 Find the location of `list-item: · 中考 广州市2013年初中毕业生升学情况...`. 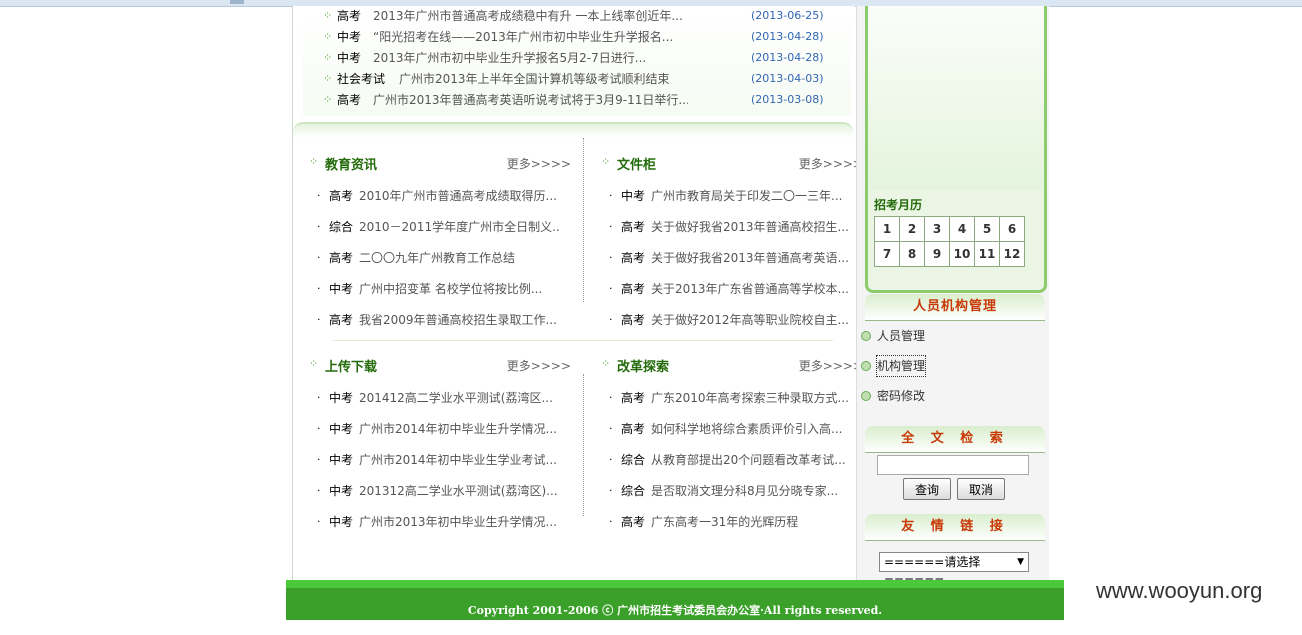

list-item: · 中考 广州市2013年初中毕业生升学情况... is located at coordinates (436, 522).